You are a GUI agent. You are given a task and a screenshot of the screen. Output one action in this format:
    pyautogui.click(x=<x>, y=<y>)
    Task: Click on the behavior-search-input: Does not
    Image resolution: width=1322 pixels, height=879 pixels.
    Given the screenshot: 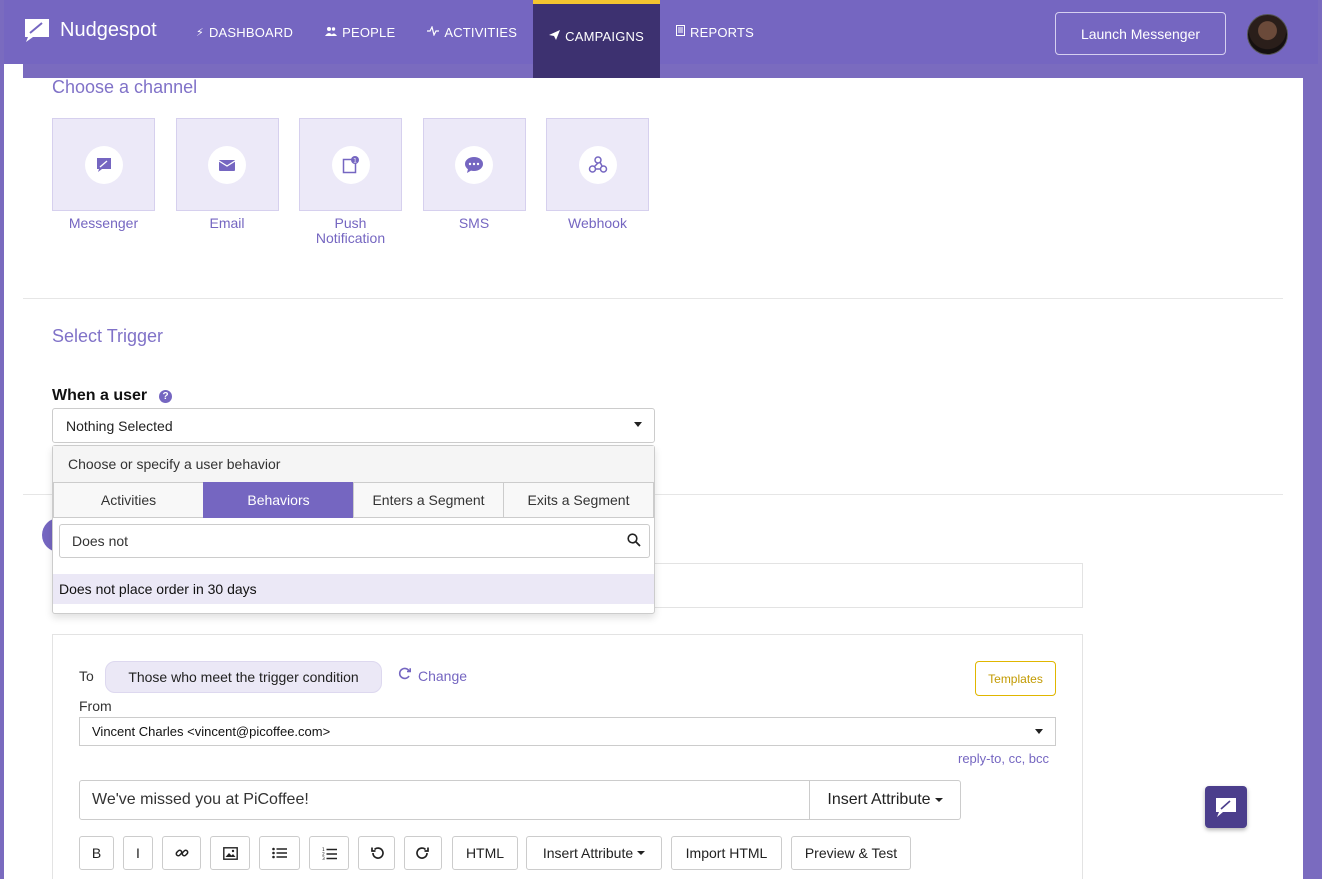 What is the action you would take?
    pyautogui.click(x=354, y=541)
    